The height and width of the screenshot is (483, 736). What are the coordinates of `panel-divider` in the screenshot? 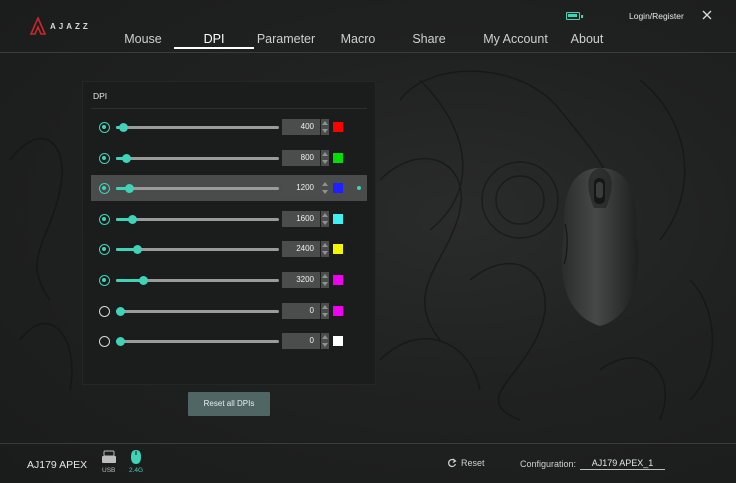 It's located at (229, 108).